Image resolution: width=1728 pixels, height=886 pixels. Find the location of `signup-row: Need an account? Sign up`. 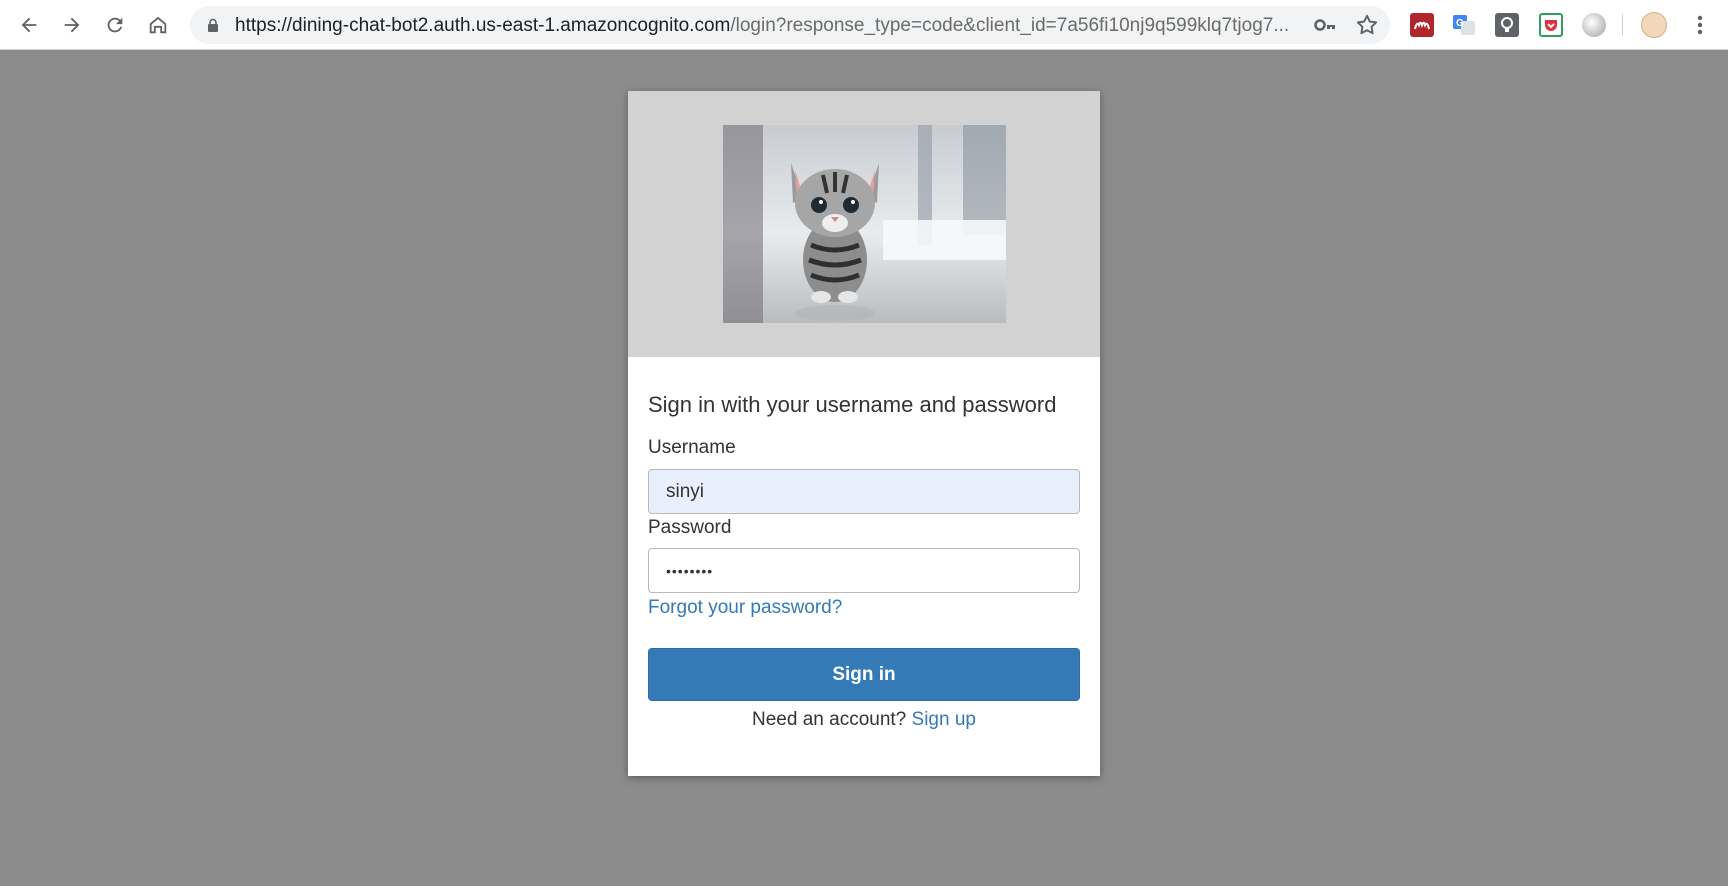

signup-row: Need an account? Sign up is located at coordinates (864, 720).